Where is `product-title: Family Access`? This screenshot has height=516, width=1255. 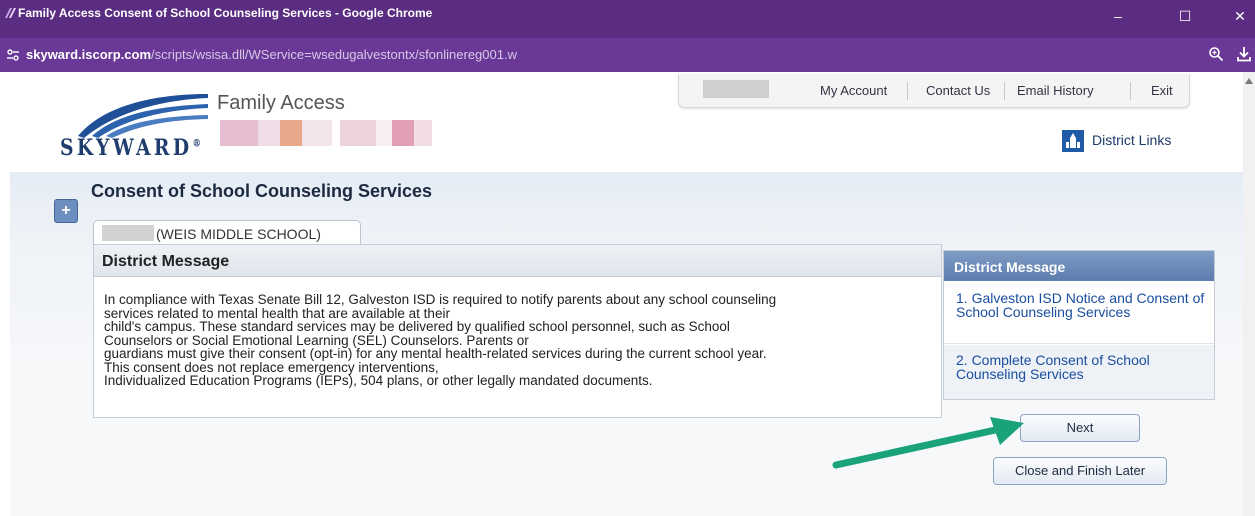 product-title: Family Access is located at coordinates (281, 103).